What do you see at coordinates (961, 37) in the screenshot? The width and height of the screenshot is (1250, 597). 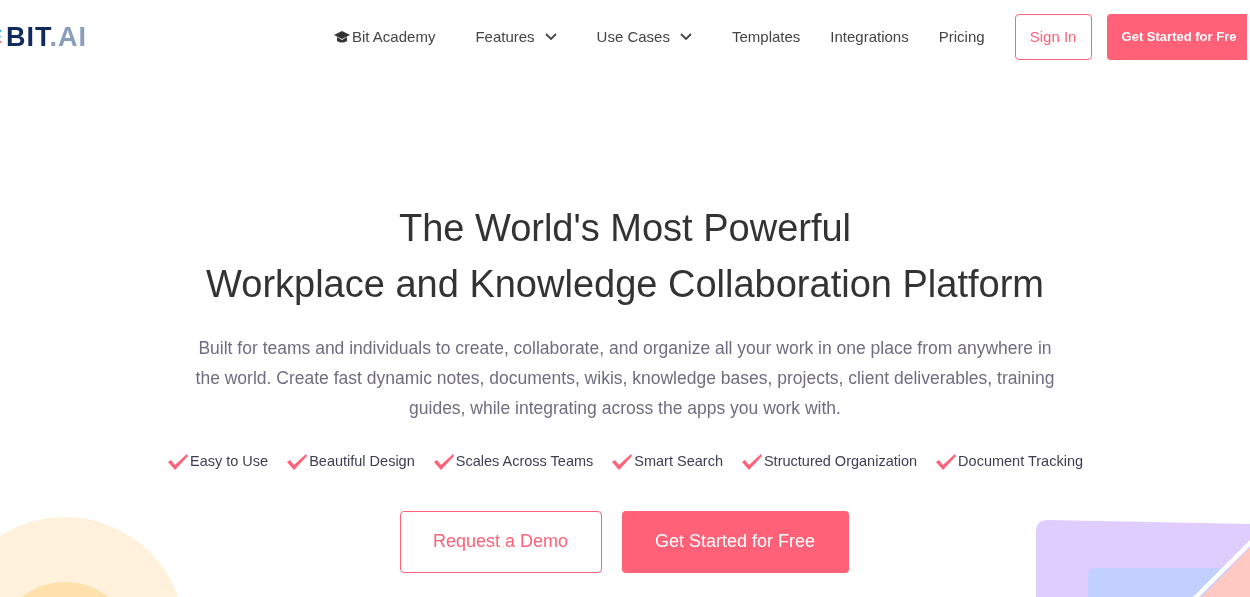 I see `nav-link: Pricing` at bounding box center [961, 37].